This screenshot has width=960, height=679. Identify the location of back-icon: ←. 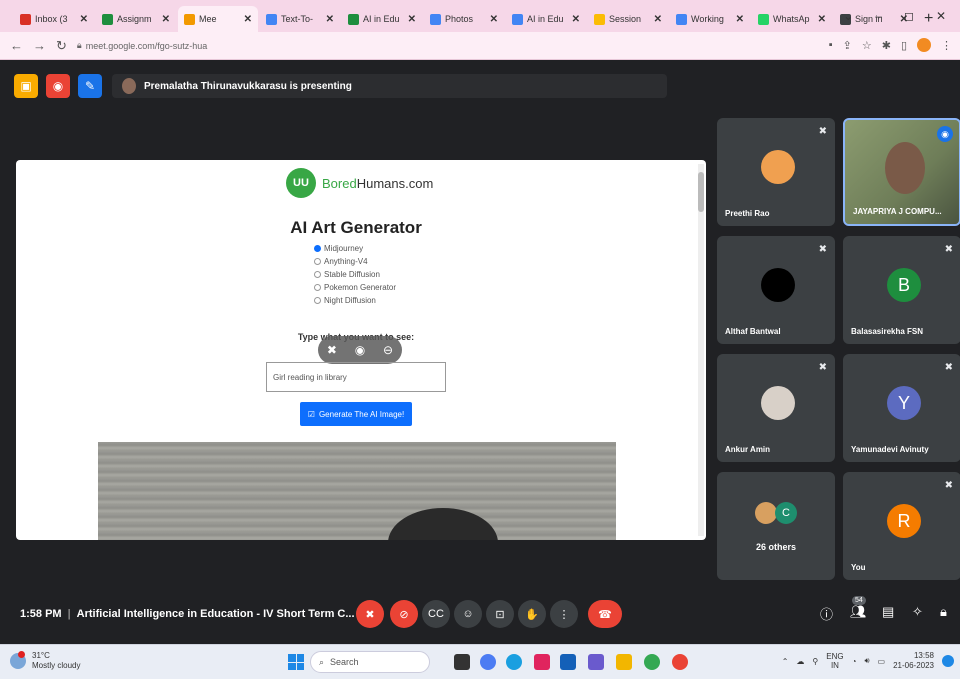
(16, 45).